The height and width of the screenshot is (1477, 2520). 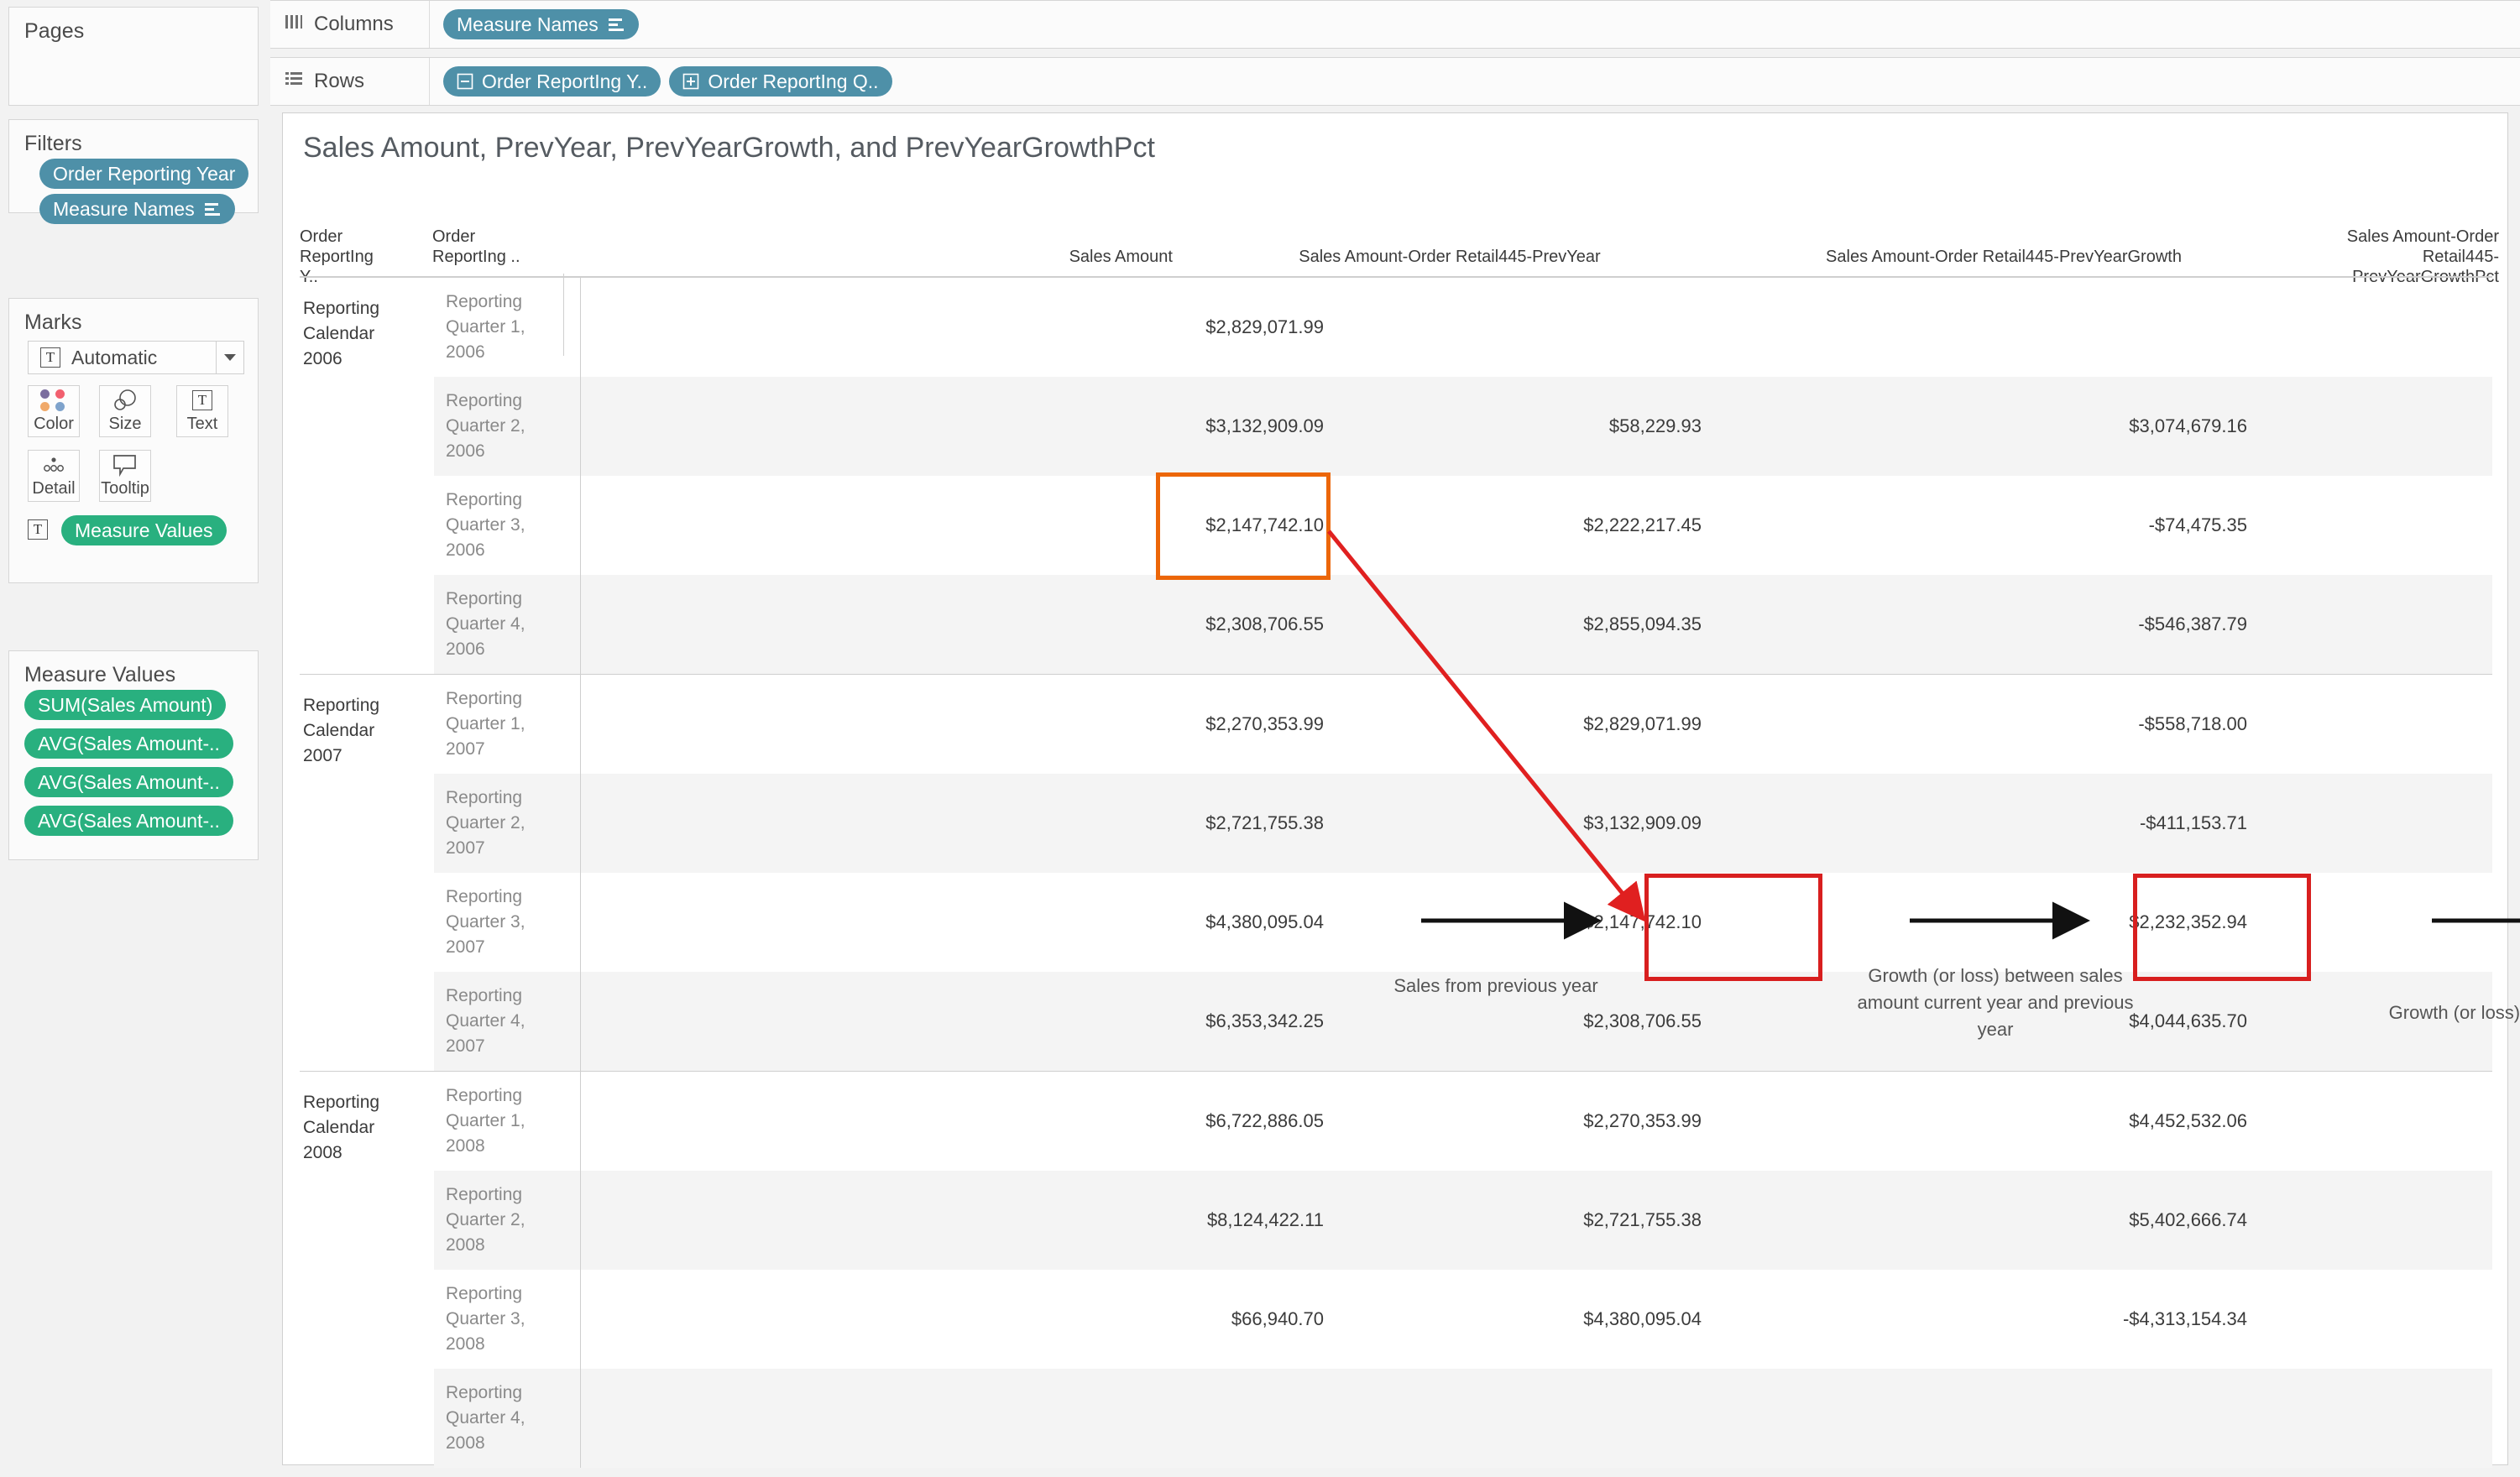 What do you see at coordinates (2079, 724) in the screenshot?
I see `cell-prev-year-growth: -$558,718.00` at bounding box center [2079, 724].